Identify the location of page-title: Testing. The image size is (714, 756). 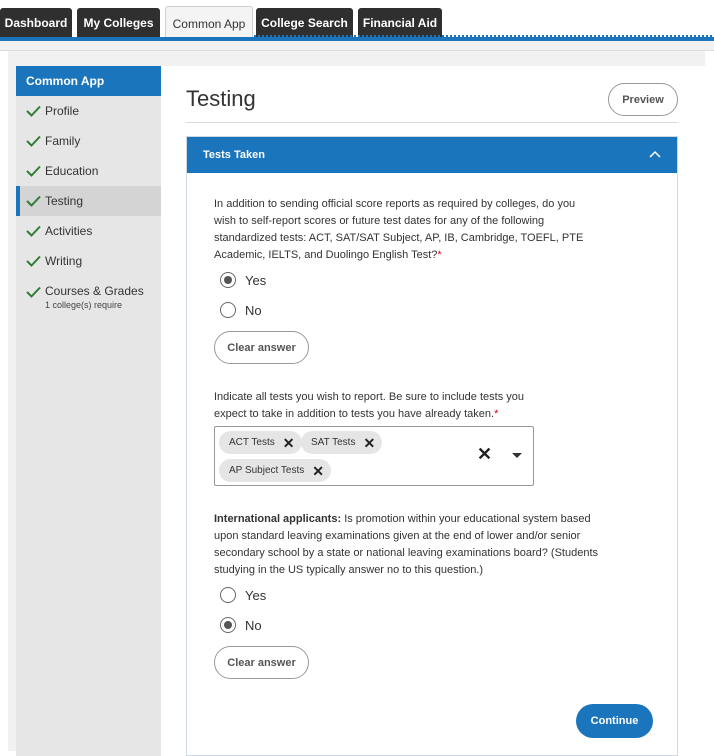
(221, 98).